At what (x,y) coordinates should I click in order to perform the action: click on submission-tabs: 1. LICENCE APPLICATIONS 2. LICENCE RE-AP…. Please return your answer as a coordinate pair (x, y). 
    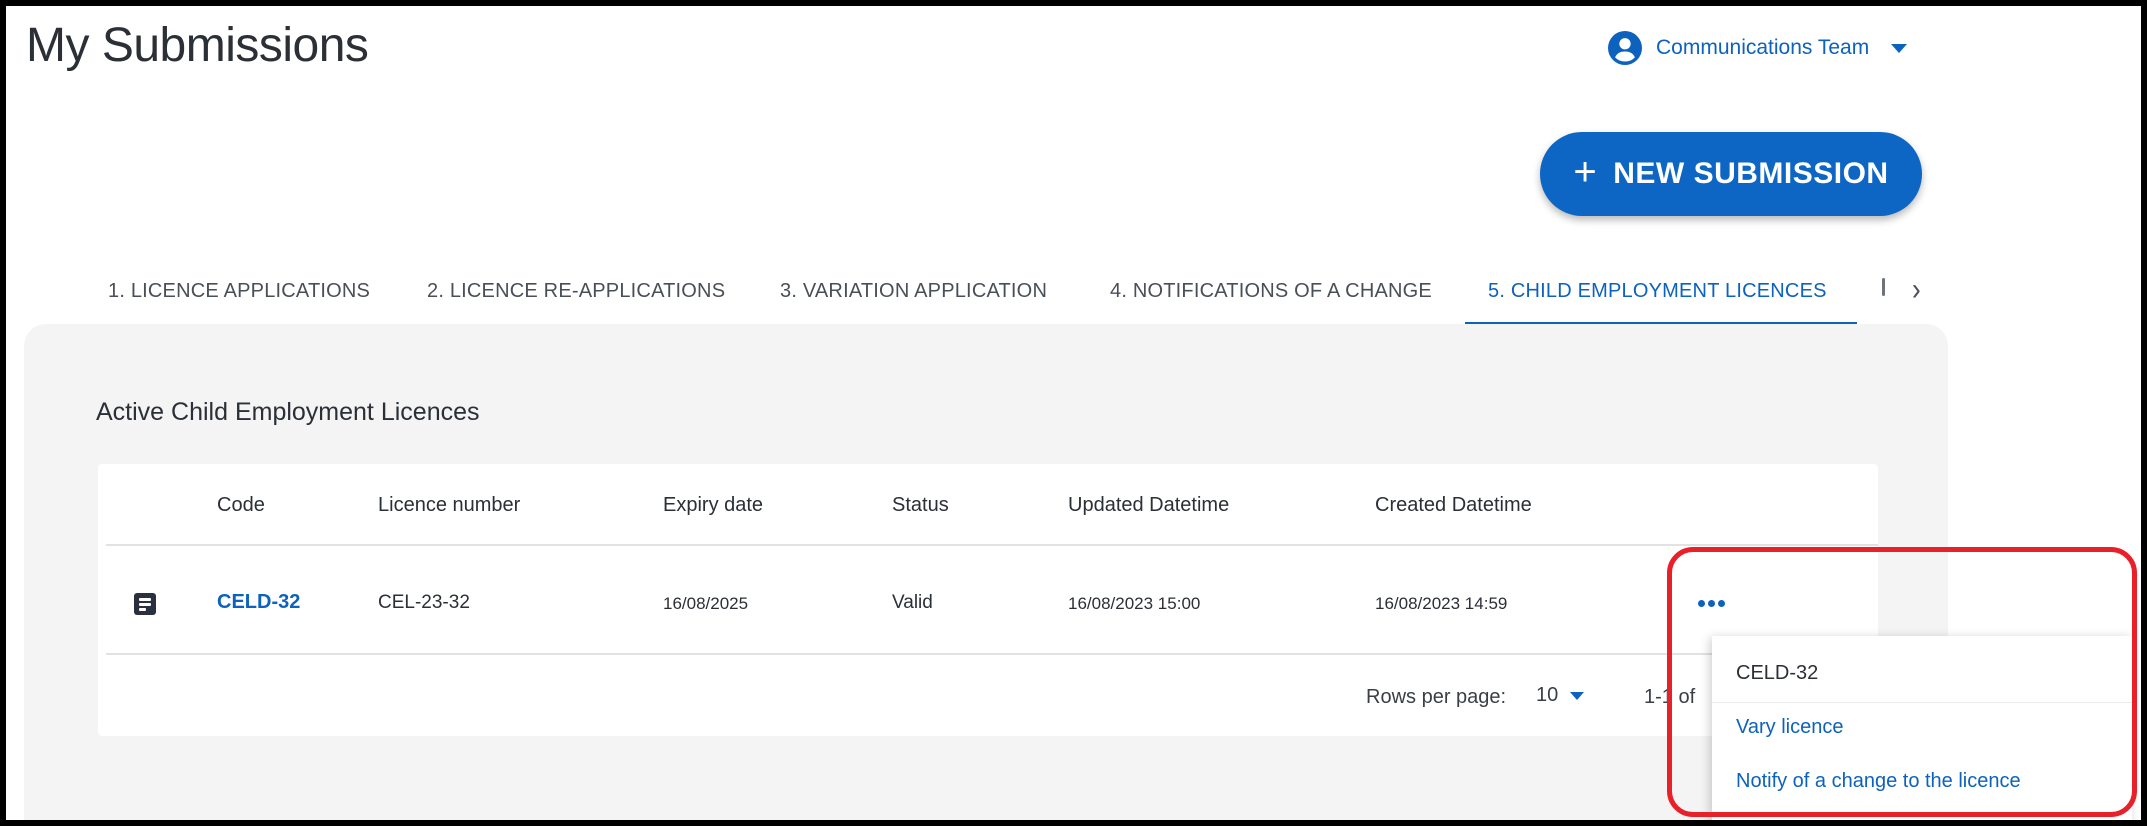
    Looking at the image, I should click on (981, 293).